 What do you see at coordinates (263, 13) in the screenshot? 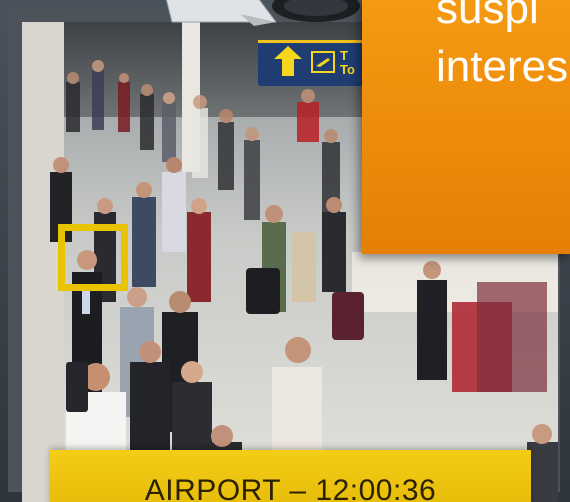
I see `security-camera-icon` at bounding box center [263, 13].